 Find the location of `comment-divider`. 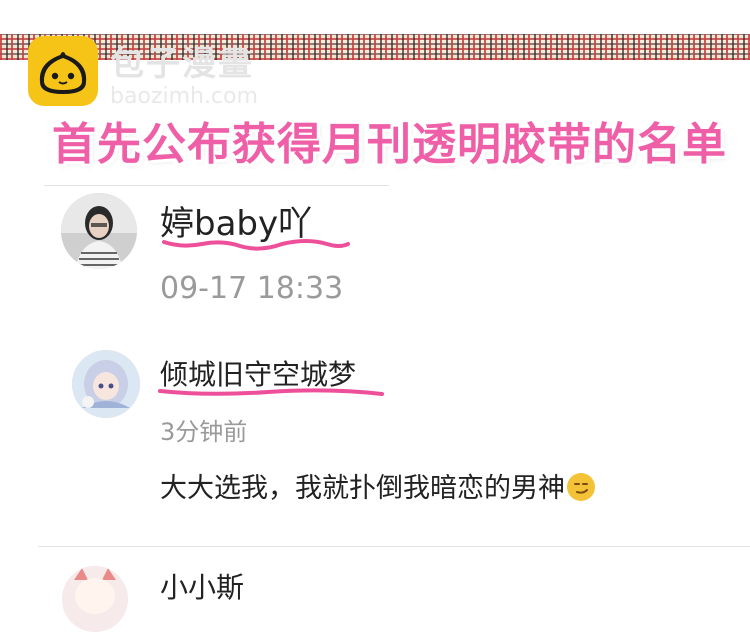

comment-divider is located at coordinates (394, 546).